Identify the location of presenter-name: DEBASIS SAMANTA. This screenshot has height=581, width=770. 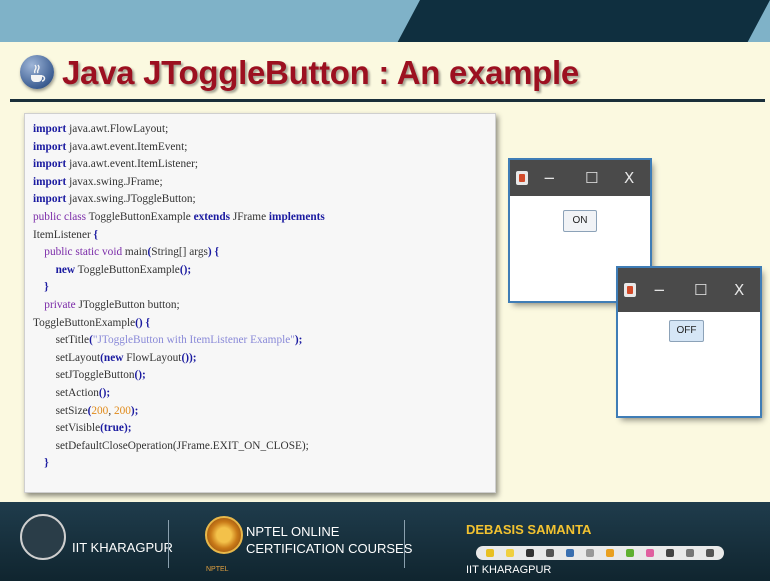
(529, 529).